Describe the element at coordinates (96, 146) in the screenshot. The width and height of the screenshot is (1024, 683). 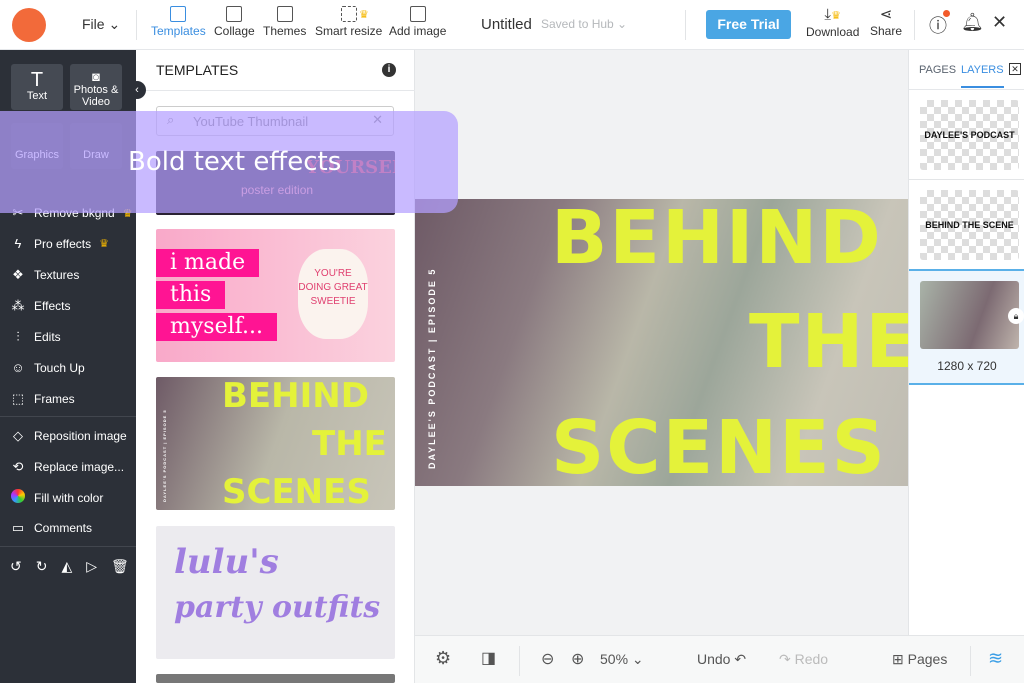
I see `tile-draw: Draw` at that location.